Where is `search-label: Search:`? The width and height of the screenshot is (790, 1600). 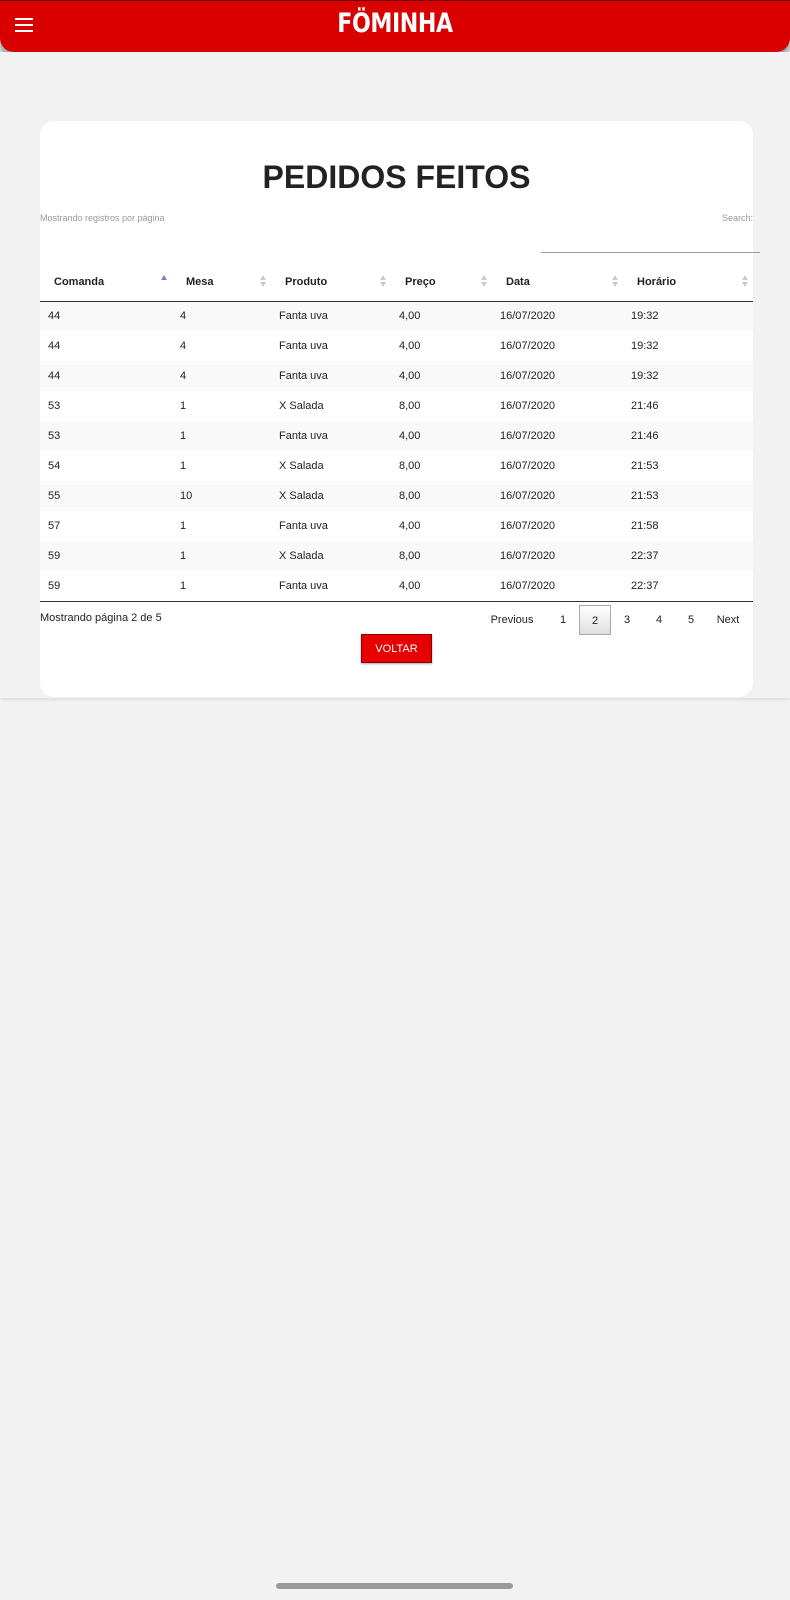
search-label: Search: is located at coordinates (737, 218).